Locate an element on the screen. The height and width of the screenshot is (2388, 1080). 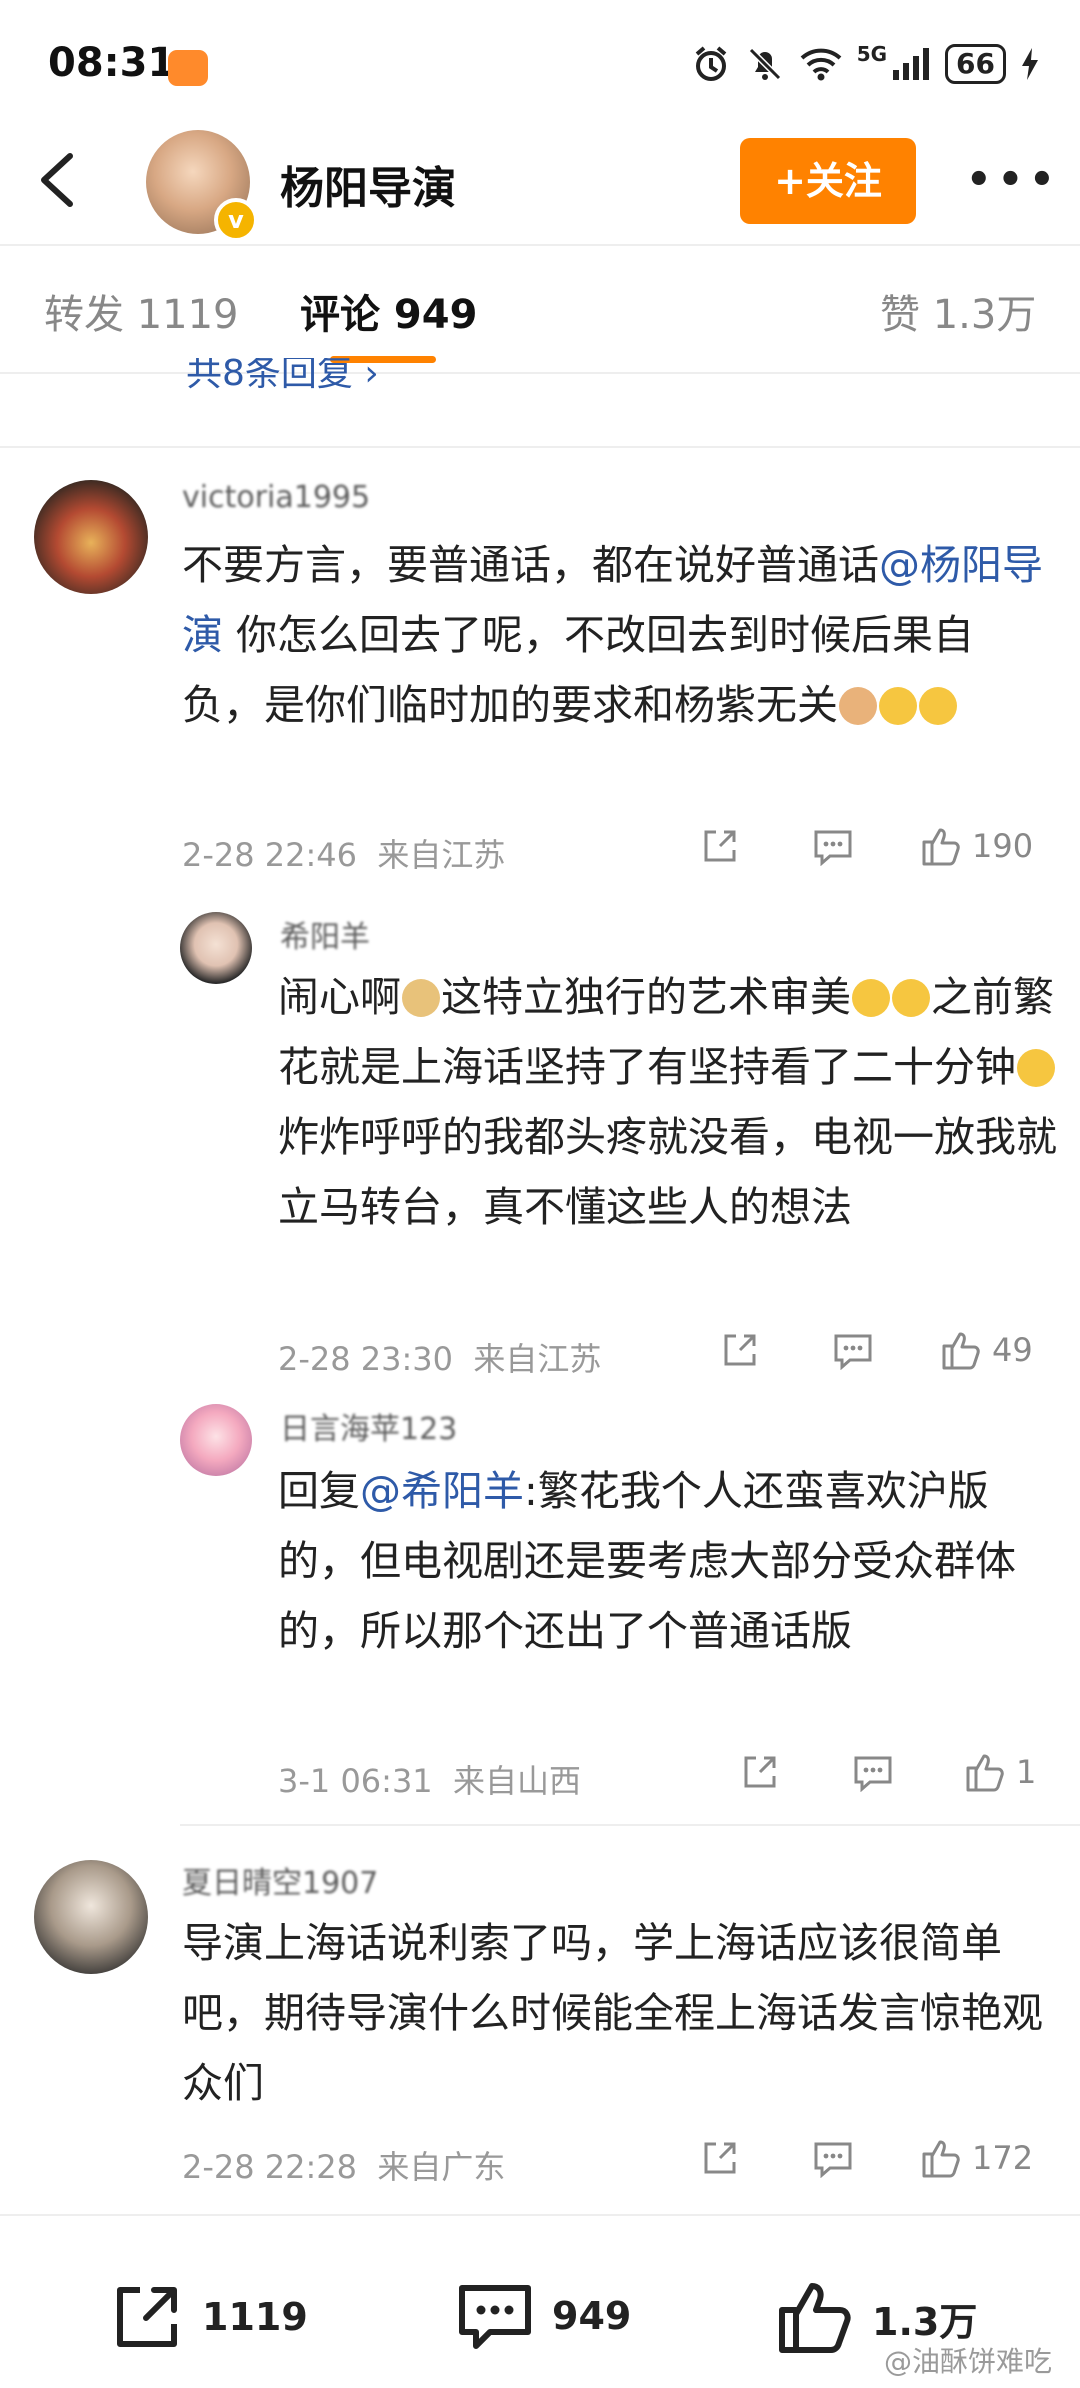
battery-level: 66 is located at coordinates (975, 64).